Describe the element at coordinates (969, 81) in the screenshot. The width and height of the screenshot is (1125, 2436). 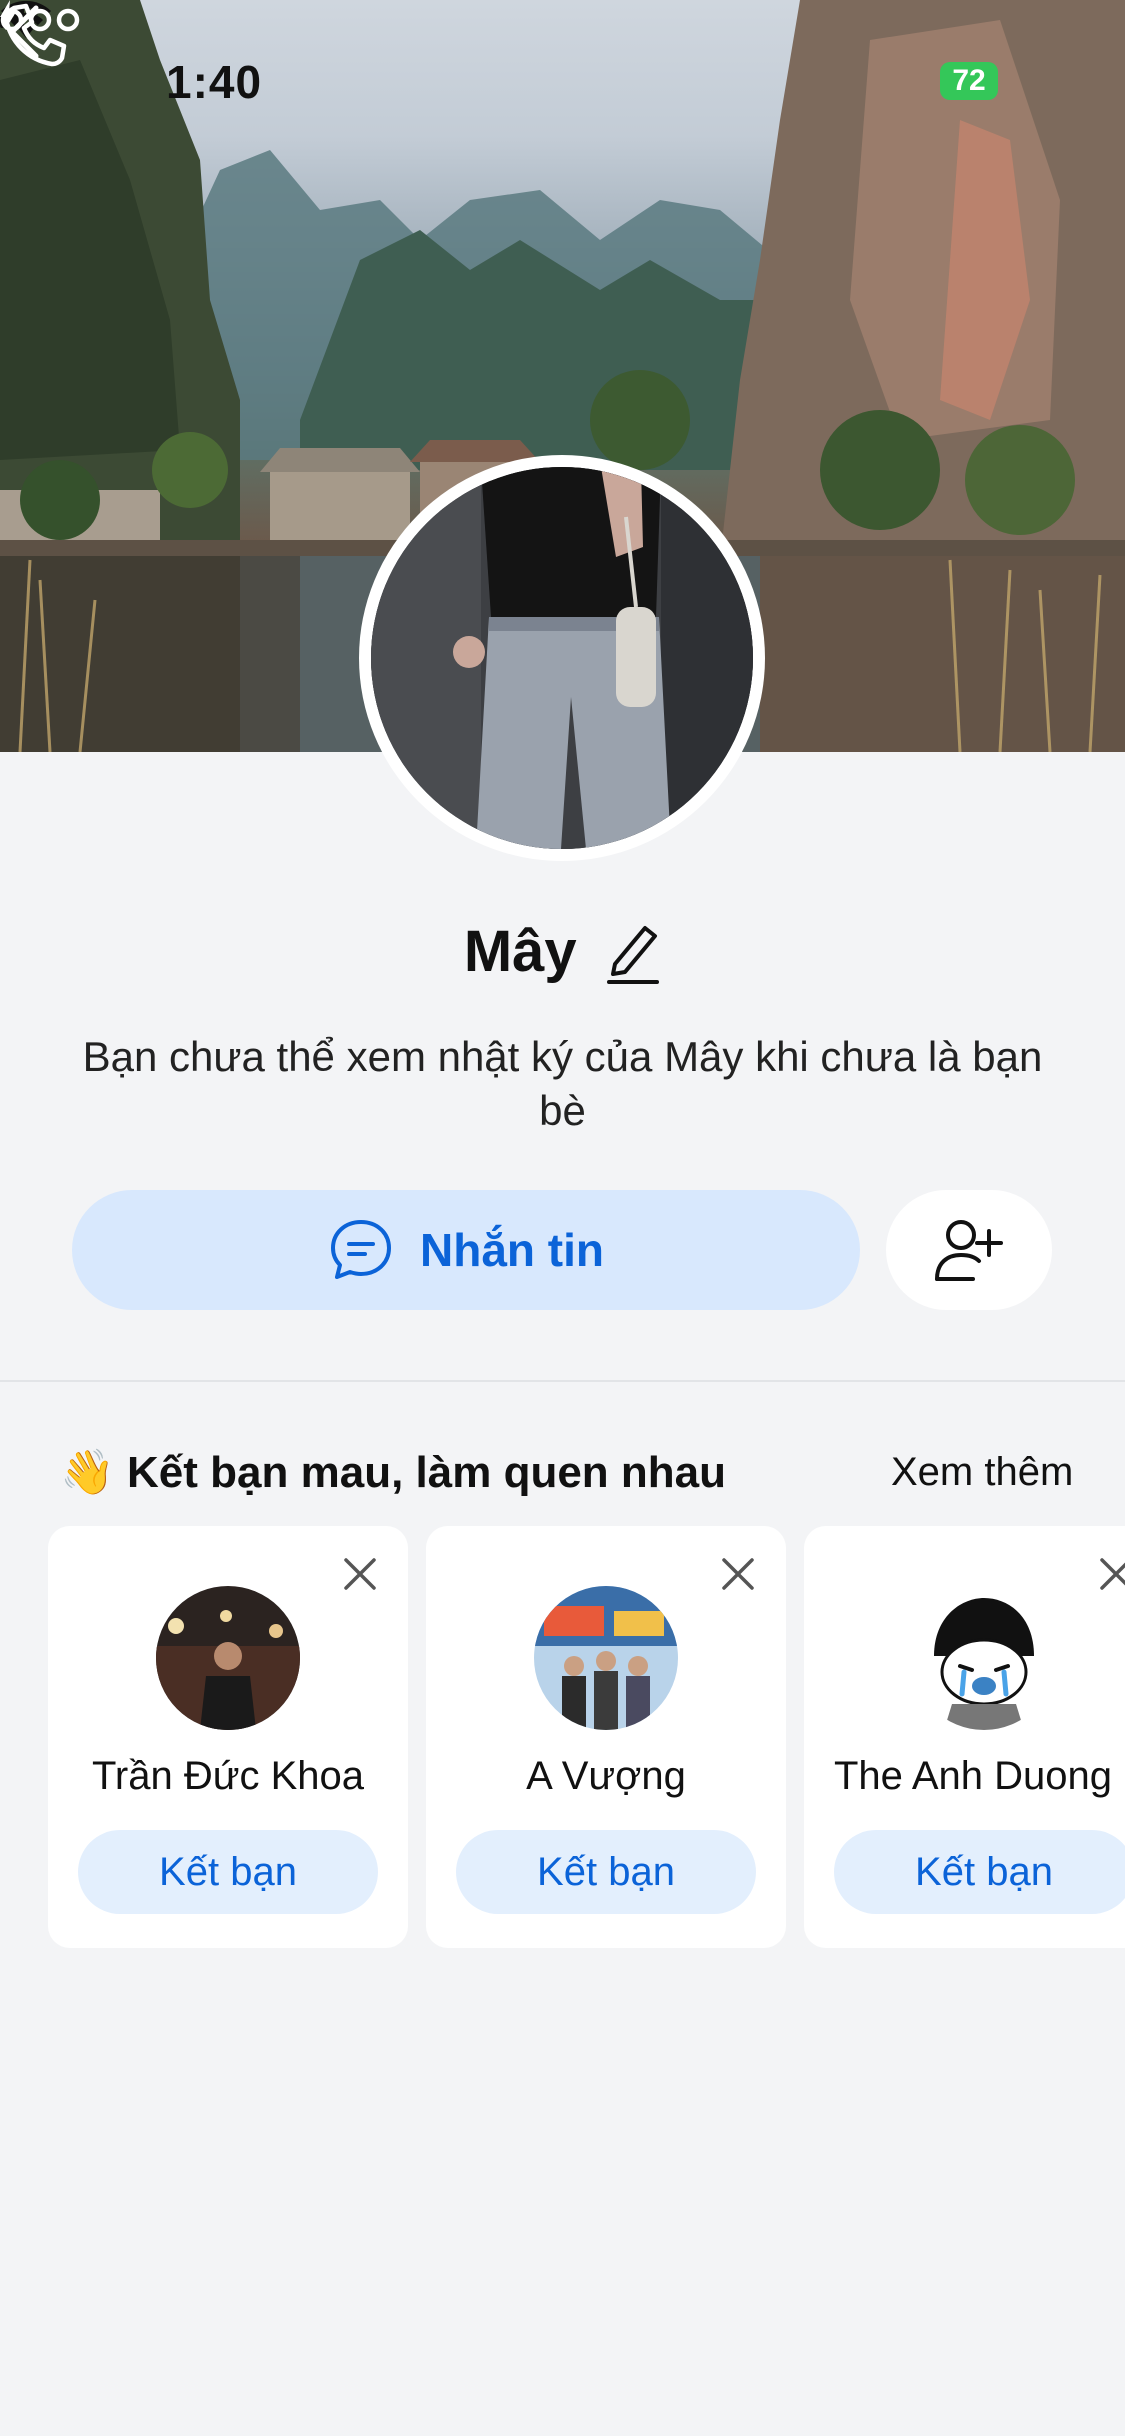
I see `battery-indicator: 72` at that location.